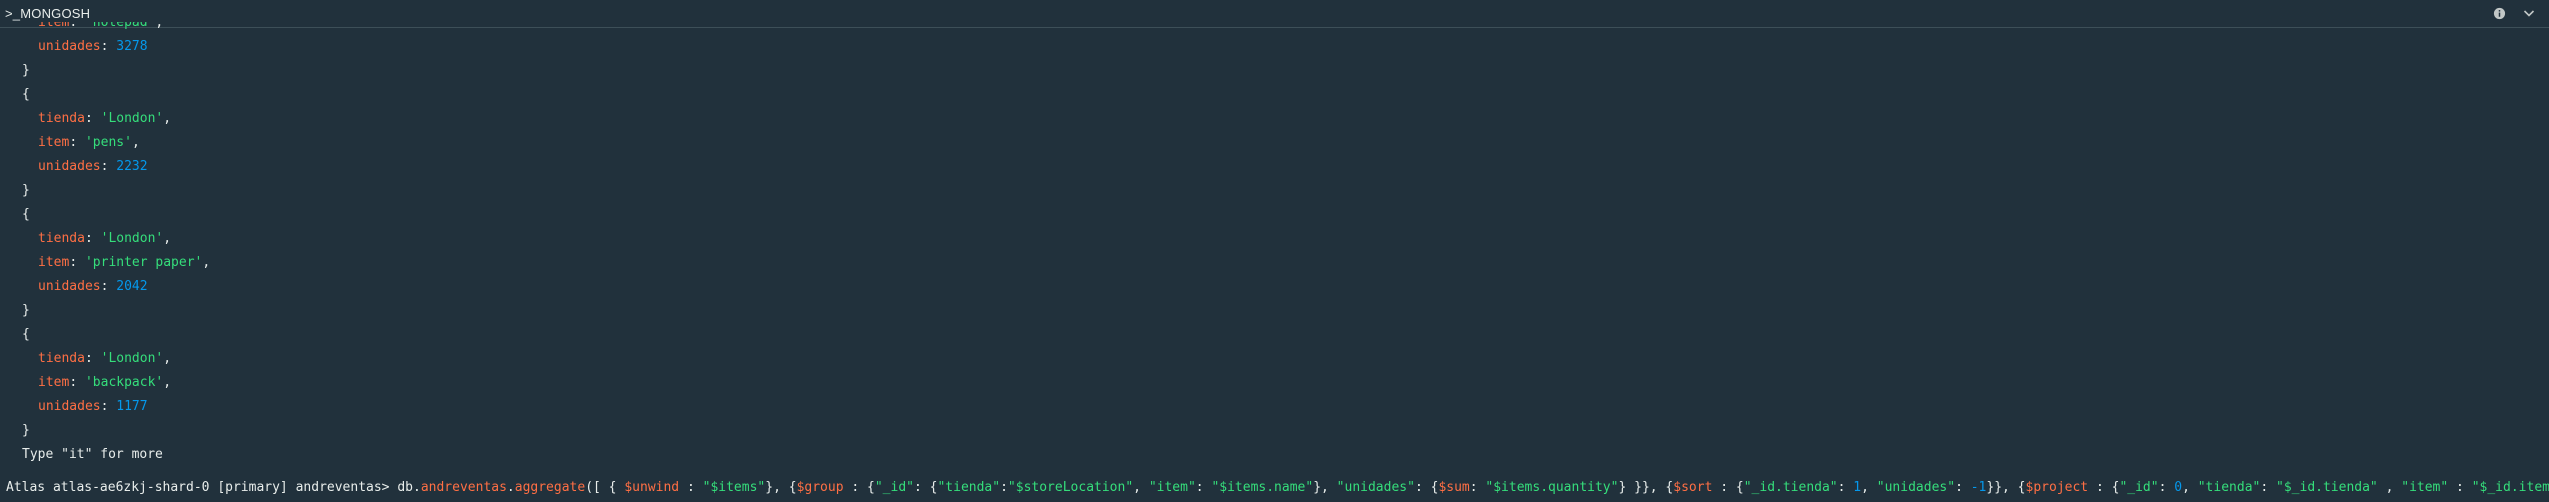 The width and height of the screenshot is (2549, 502). Describe the element at coordinates (93, 46) in the screenshot. I see `output-line: unidades: 3278` at that location.